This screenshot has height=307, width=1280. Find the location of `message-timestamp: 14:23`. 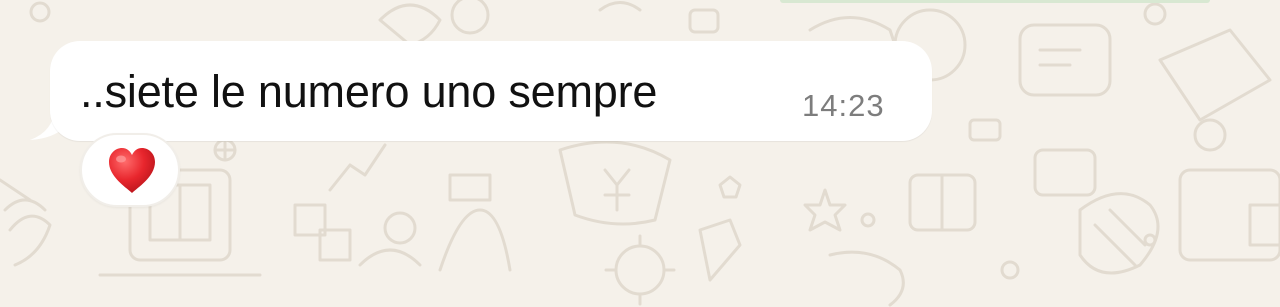

message-timestamp: 14:23 is located at coordinates (843, 105).